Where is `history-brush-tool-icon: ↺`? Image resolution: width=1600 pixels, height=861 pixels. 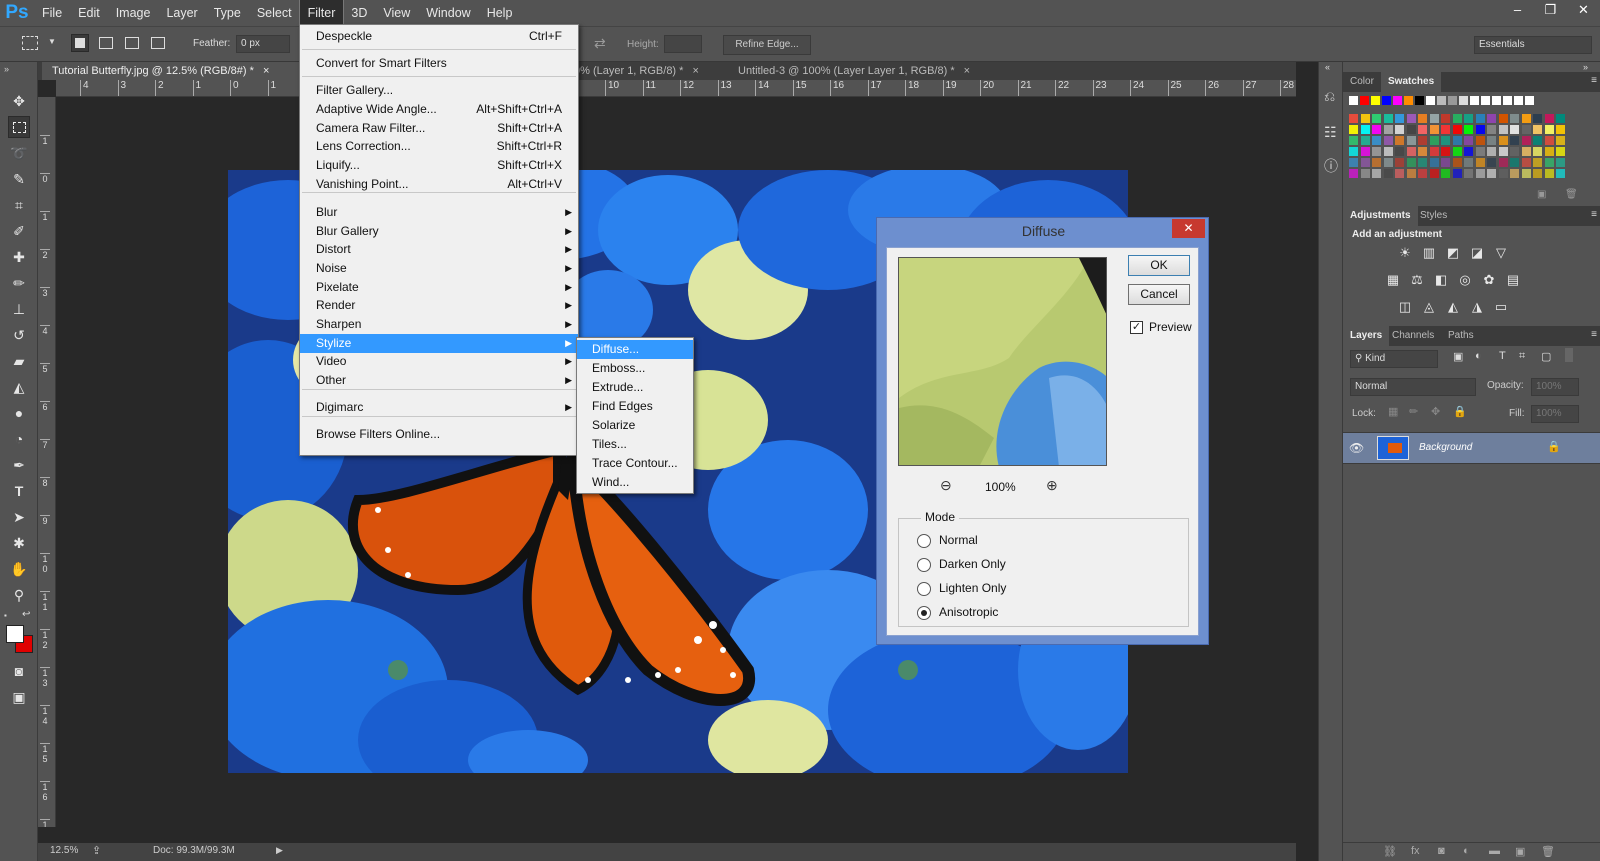
history-brush-tool-icon: ↺ is located at coordinates (19, 335).